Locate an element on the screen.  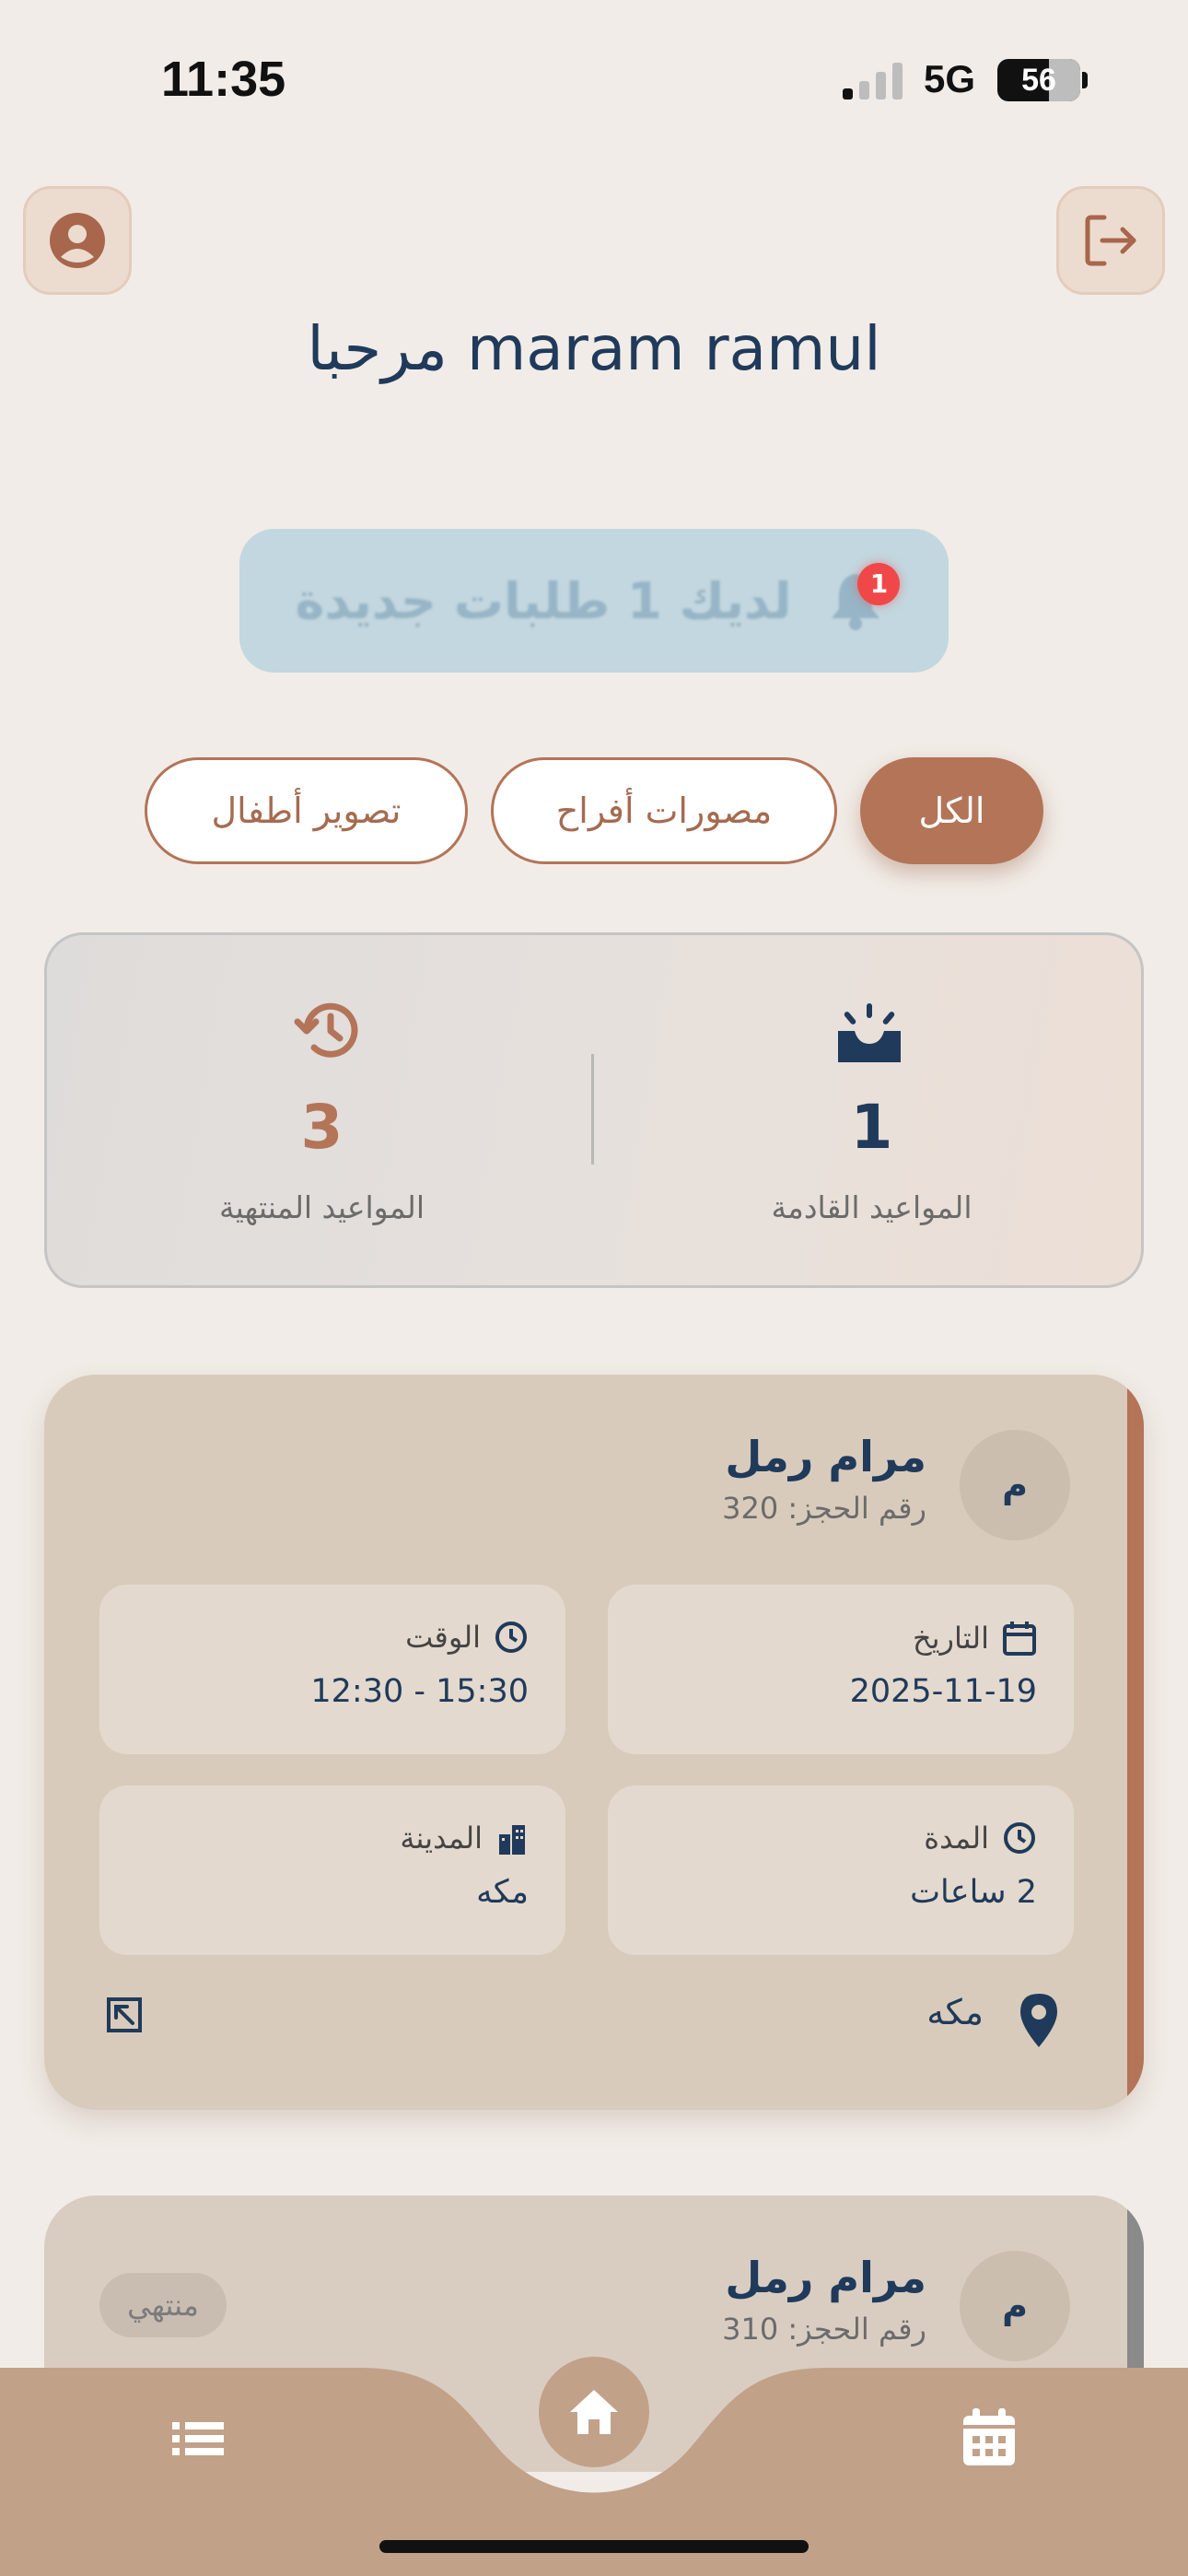
booking-number: رقم الحجز: 310 is located at coordinates (824, 2330).